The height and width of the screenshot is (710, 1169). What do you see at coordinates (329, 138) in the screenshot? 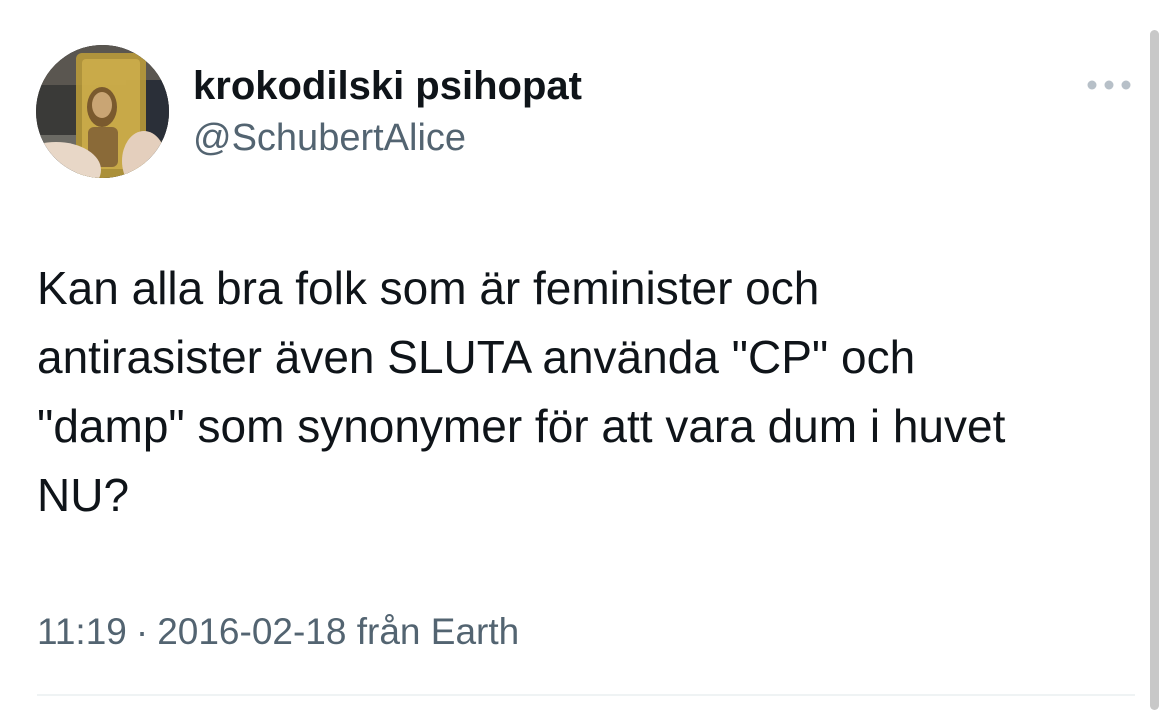
I see `user-handle: @SchubertAlice` at bounding box center [329, 138].